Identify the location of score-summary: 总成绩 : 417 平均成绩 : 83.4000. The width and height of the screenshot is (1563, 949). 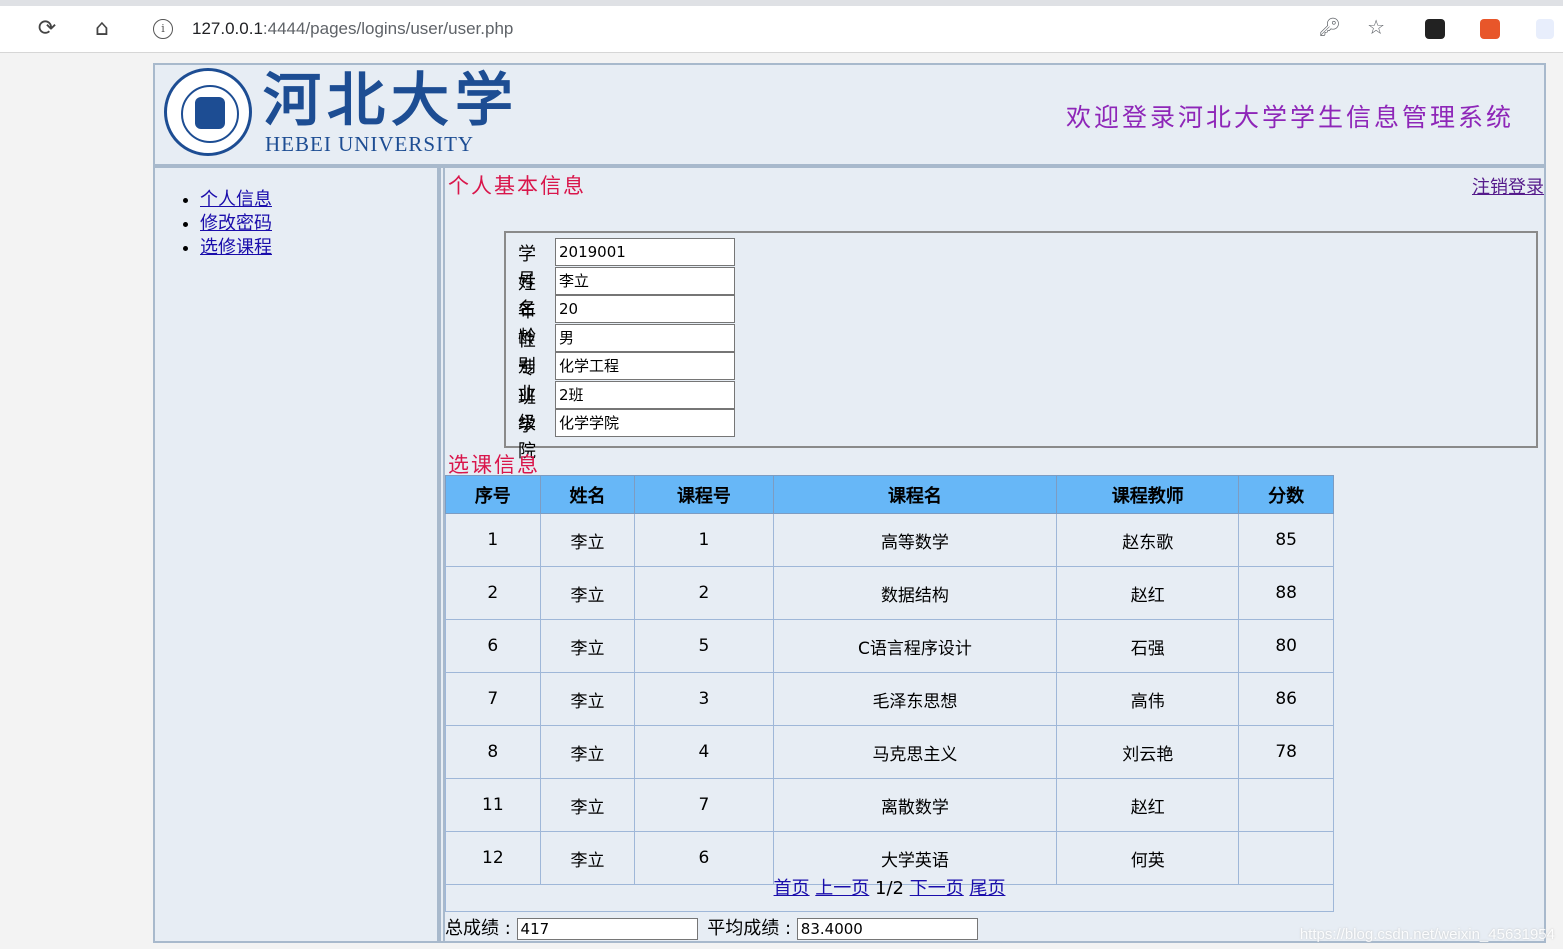
(711, 927).